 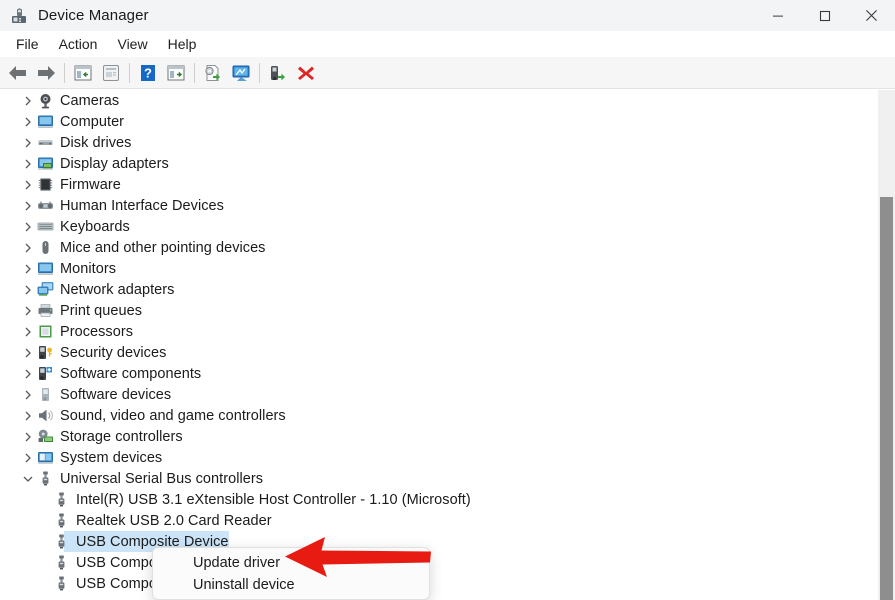 What do you see at coordinates (28, 478) in the screenshot?
I see `chevron-down-icon` at bounding box center [28, 478].